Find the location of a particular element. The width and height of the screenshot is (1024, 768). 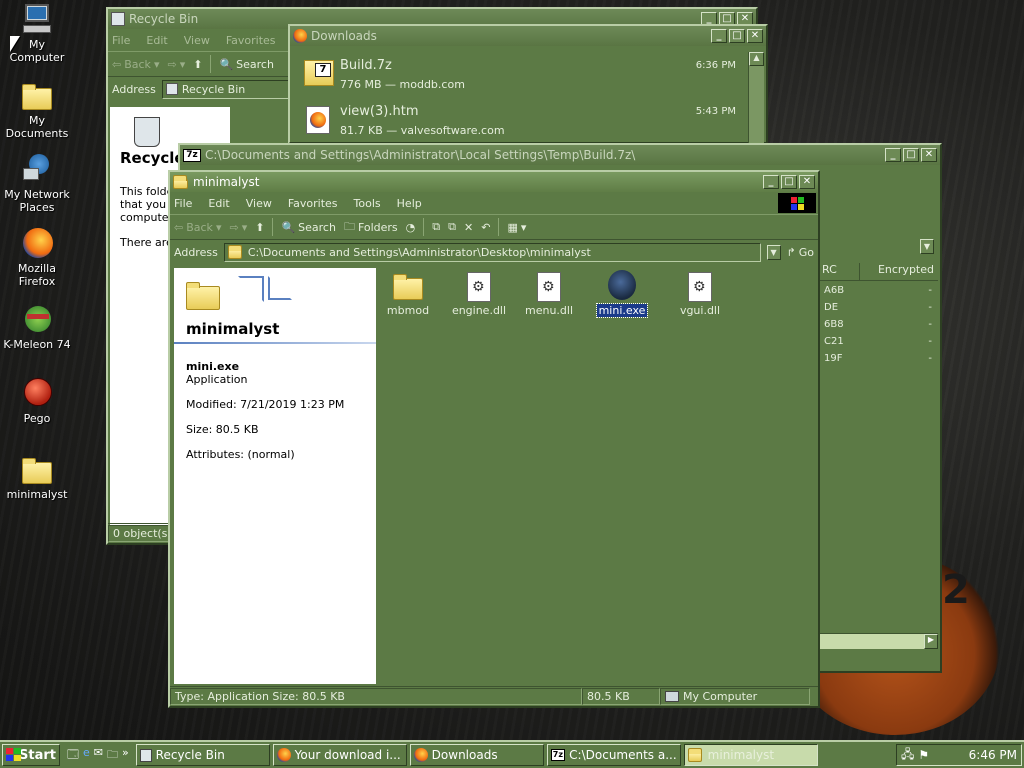

explorer-icon: 🗀 is located at coordinates (112, 755).